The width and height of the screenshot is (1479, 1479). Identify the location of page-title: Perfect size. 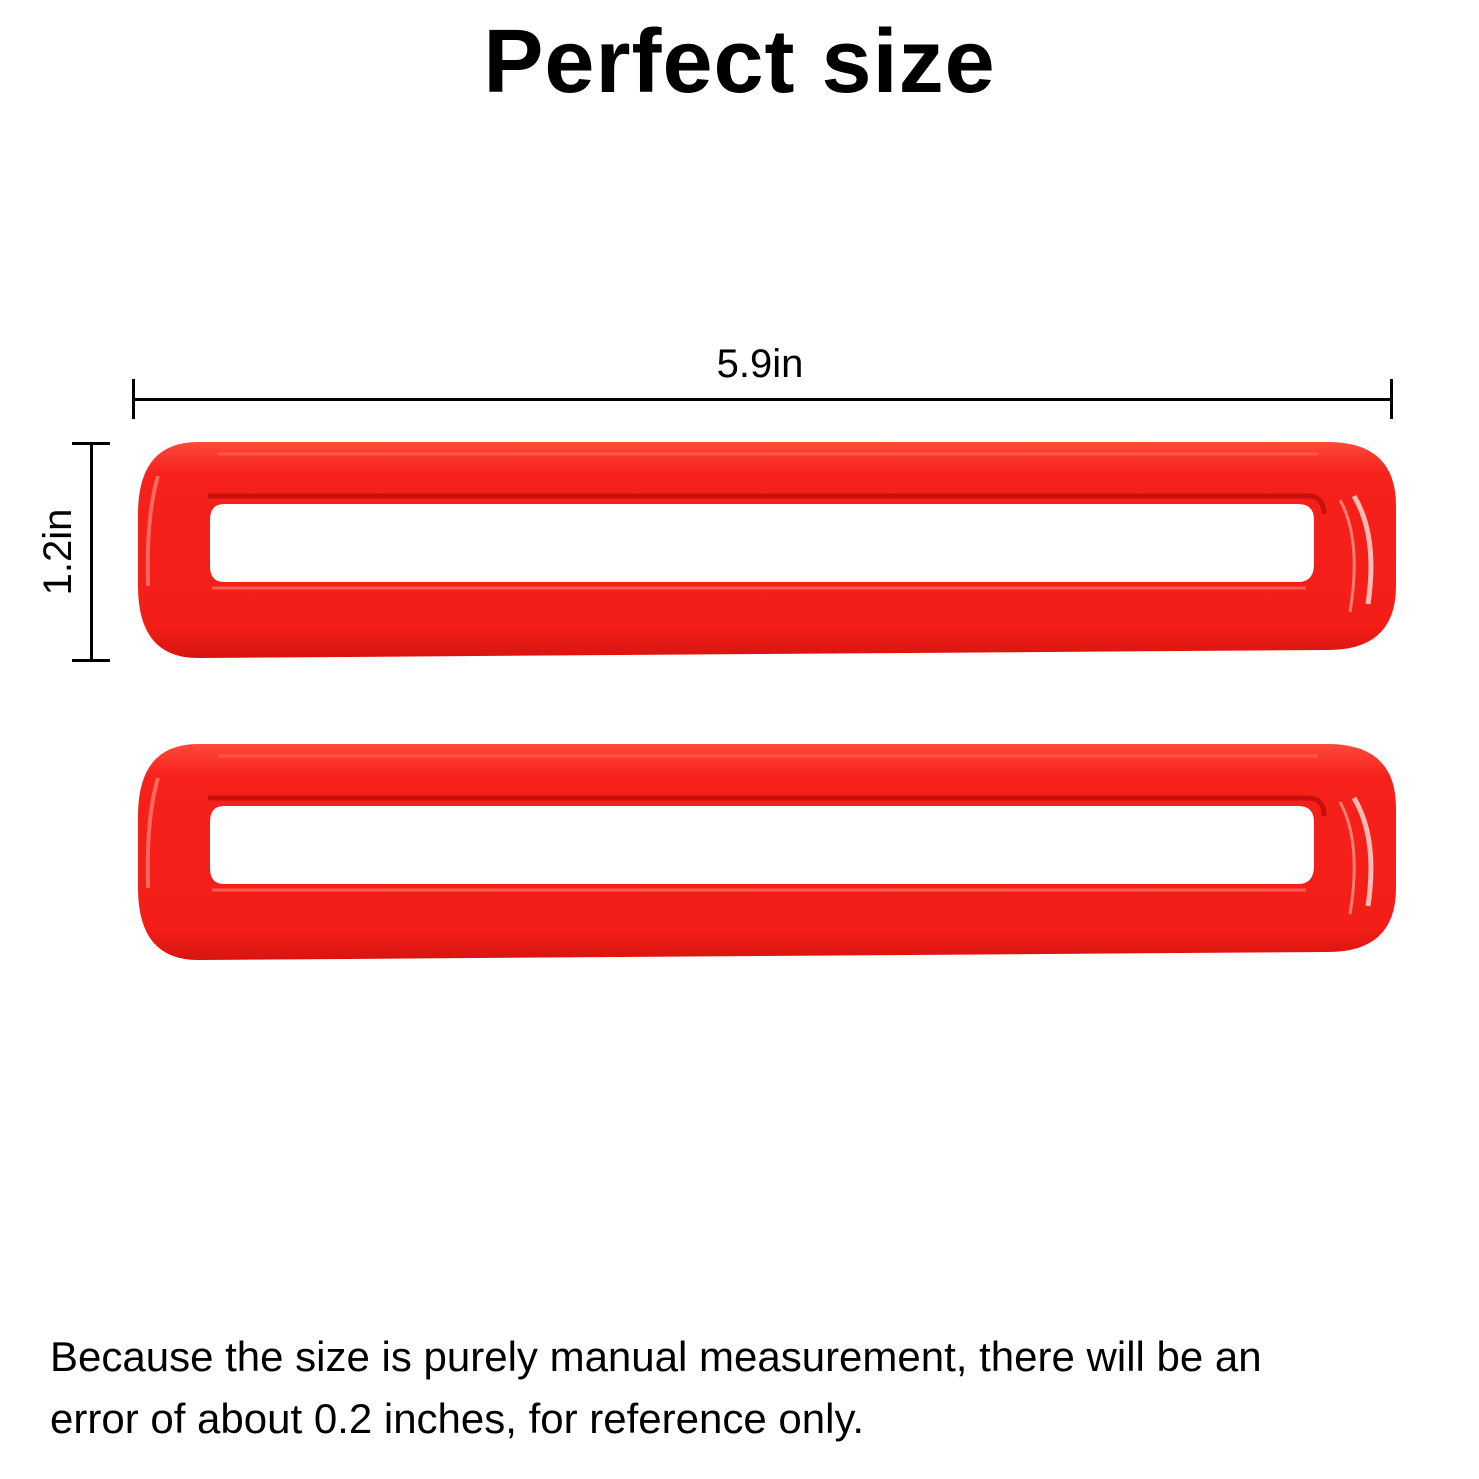
(739, 62).